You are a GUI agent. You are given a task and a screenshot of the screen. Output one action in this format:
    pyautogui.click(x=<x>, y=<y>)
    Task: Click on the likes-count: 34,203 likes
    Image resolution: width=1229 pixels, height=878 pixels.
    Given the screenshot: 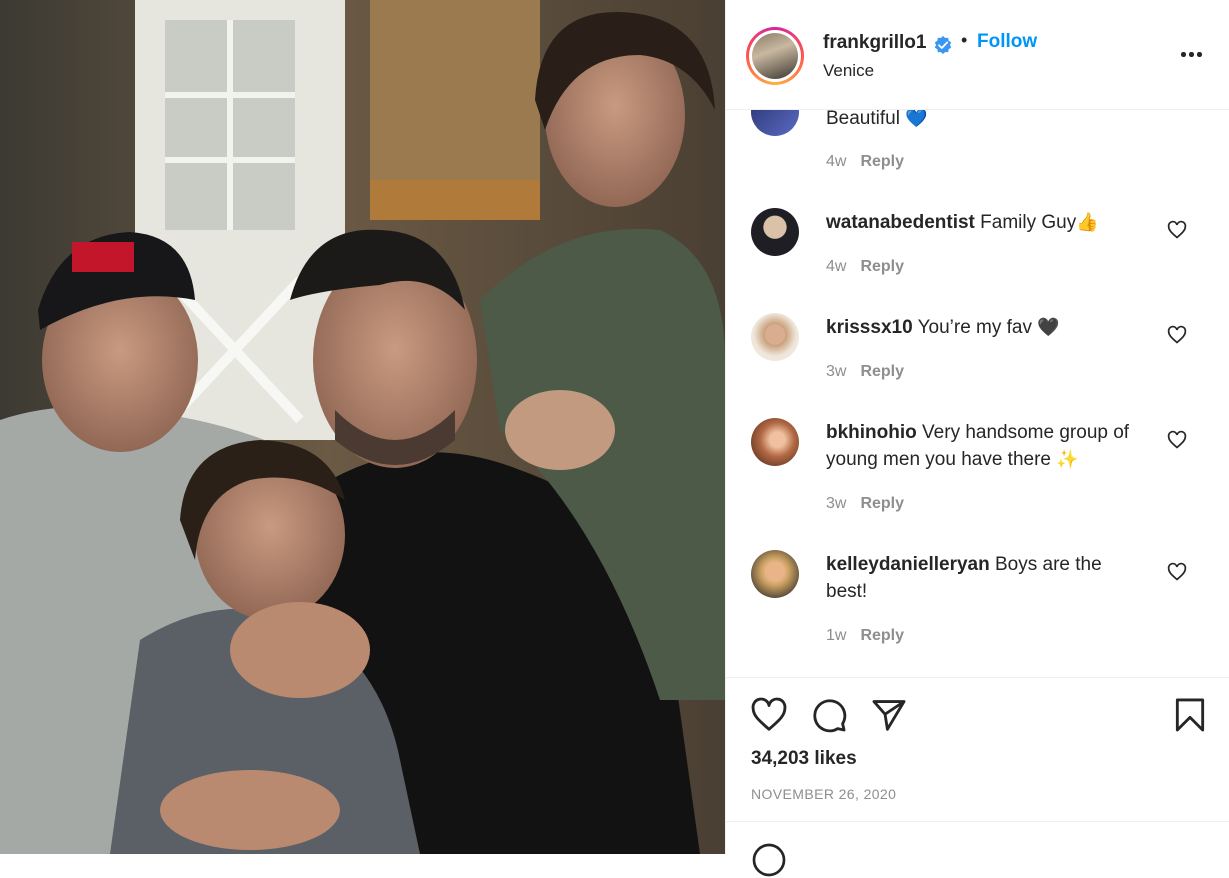 What is the action you would take?
    pyautogui.click(x=804, y=759)
    